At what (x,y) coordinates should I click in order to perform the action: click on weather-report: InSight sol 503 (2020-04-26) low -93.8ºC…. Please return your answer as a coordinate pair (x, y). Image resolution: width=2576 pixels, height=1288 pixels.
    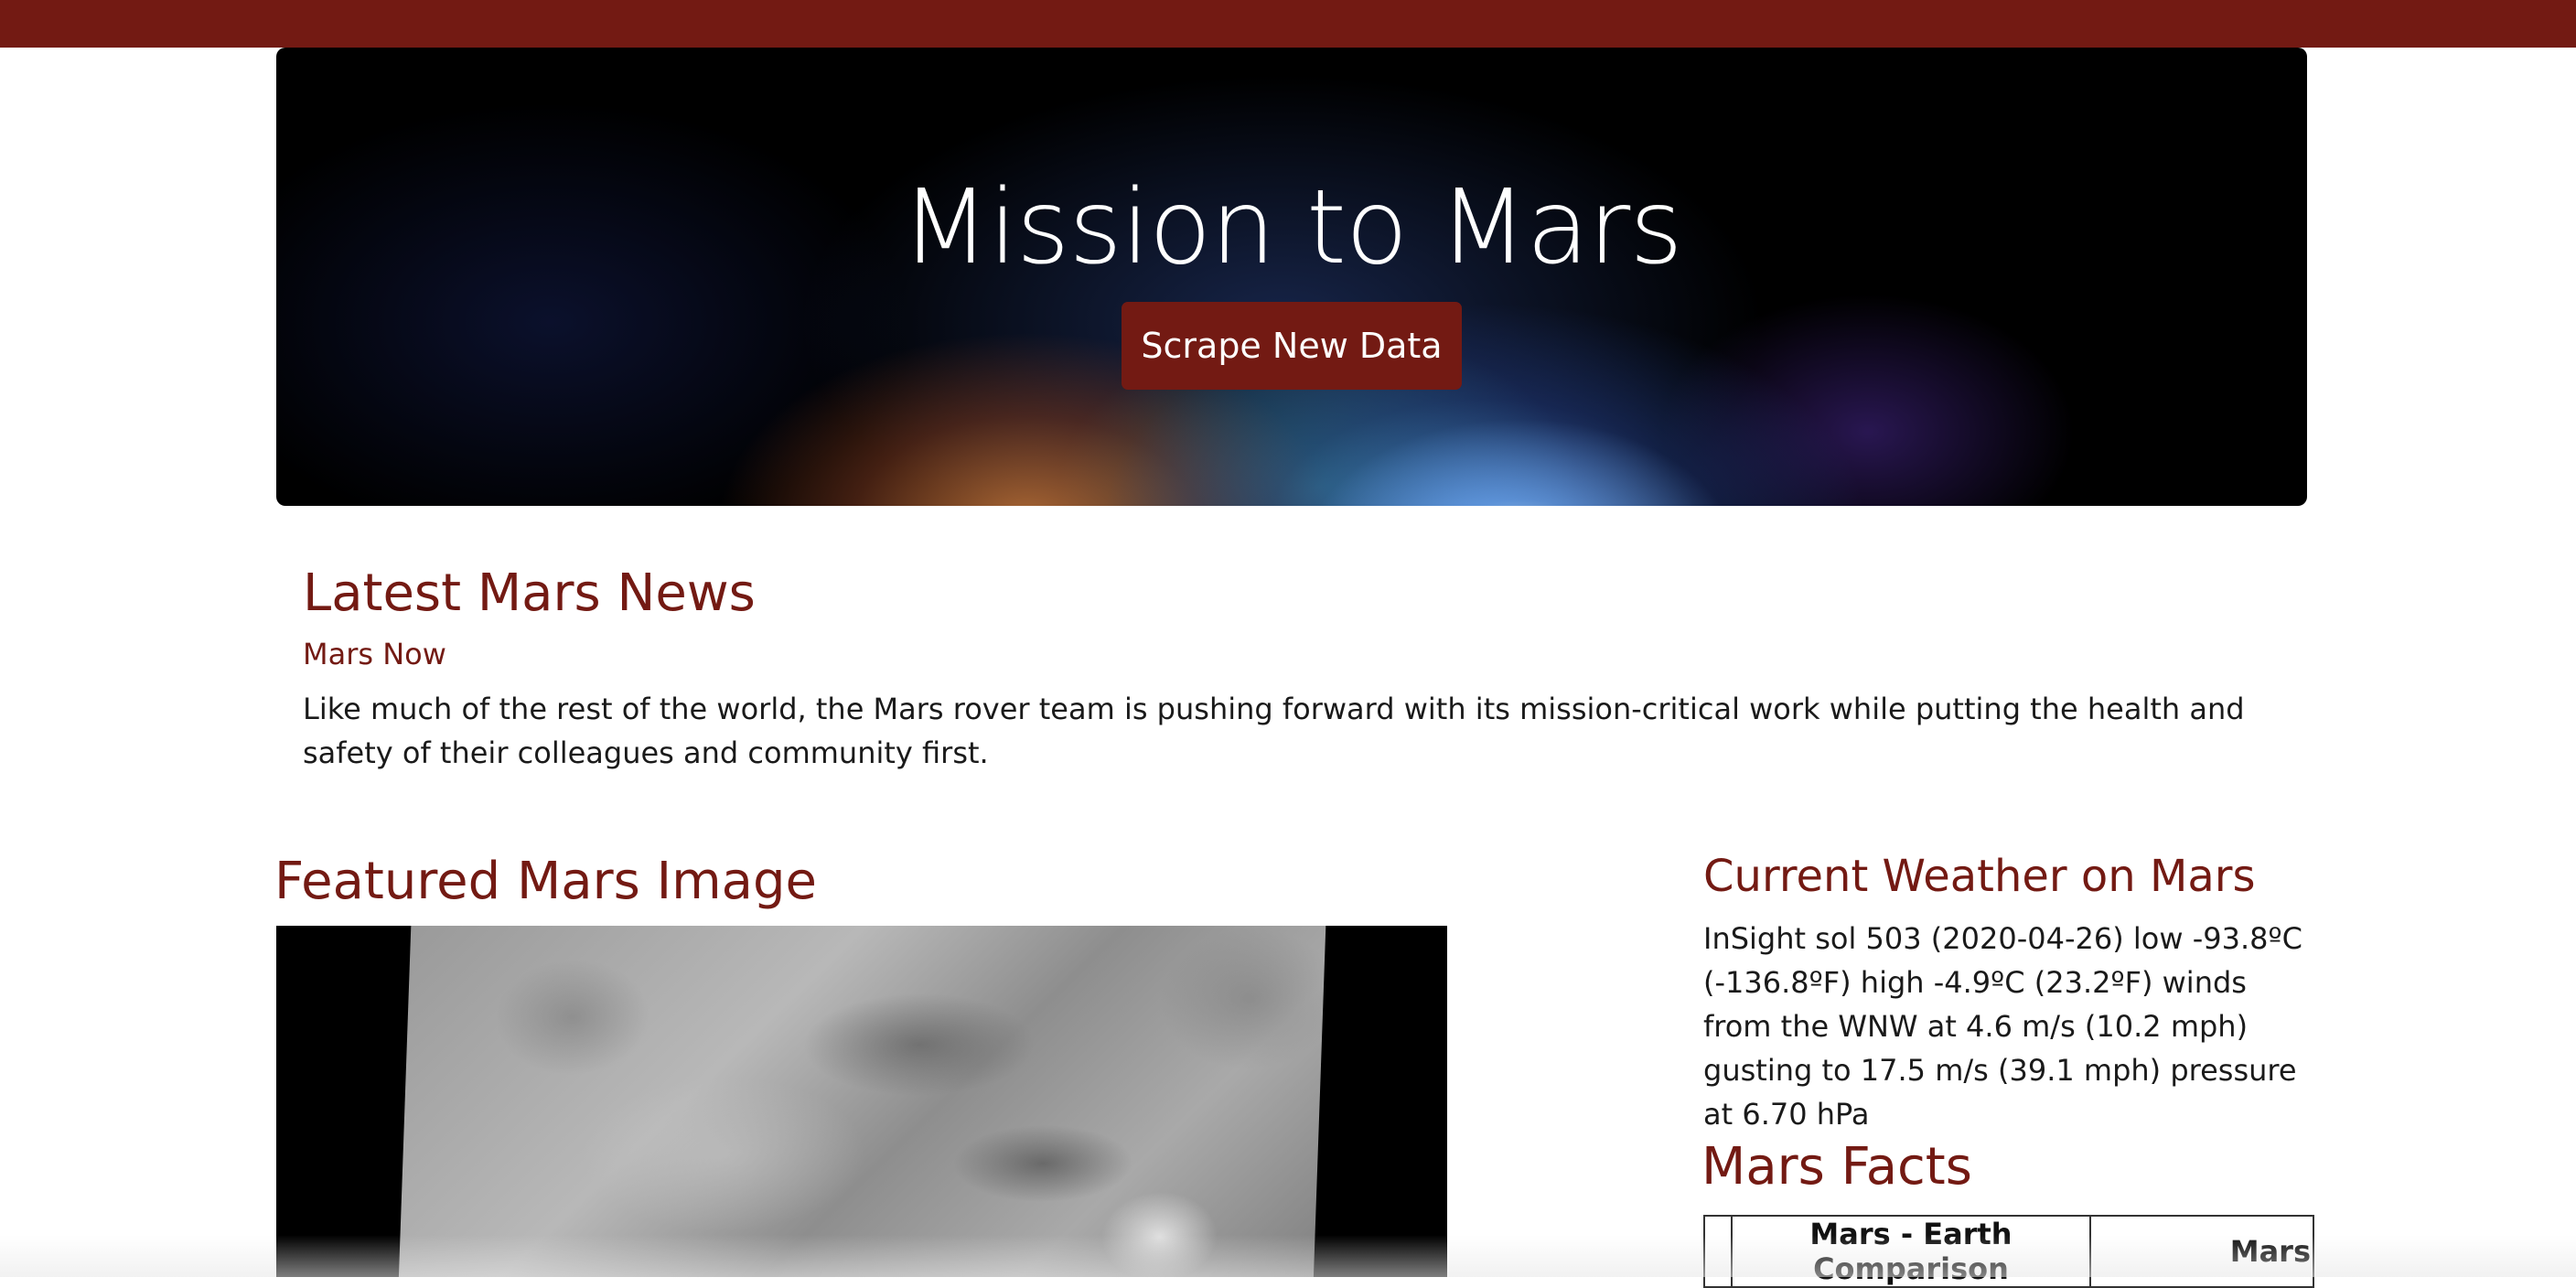
    Looking at the image, I should click on (2003, 1026).